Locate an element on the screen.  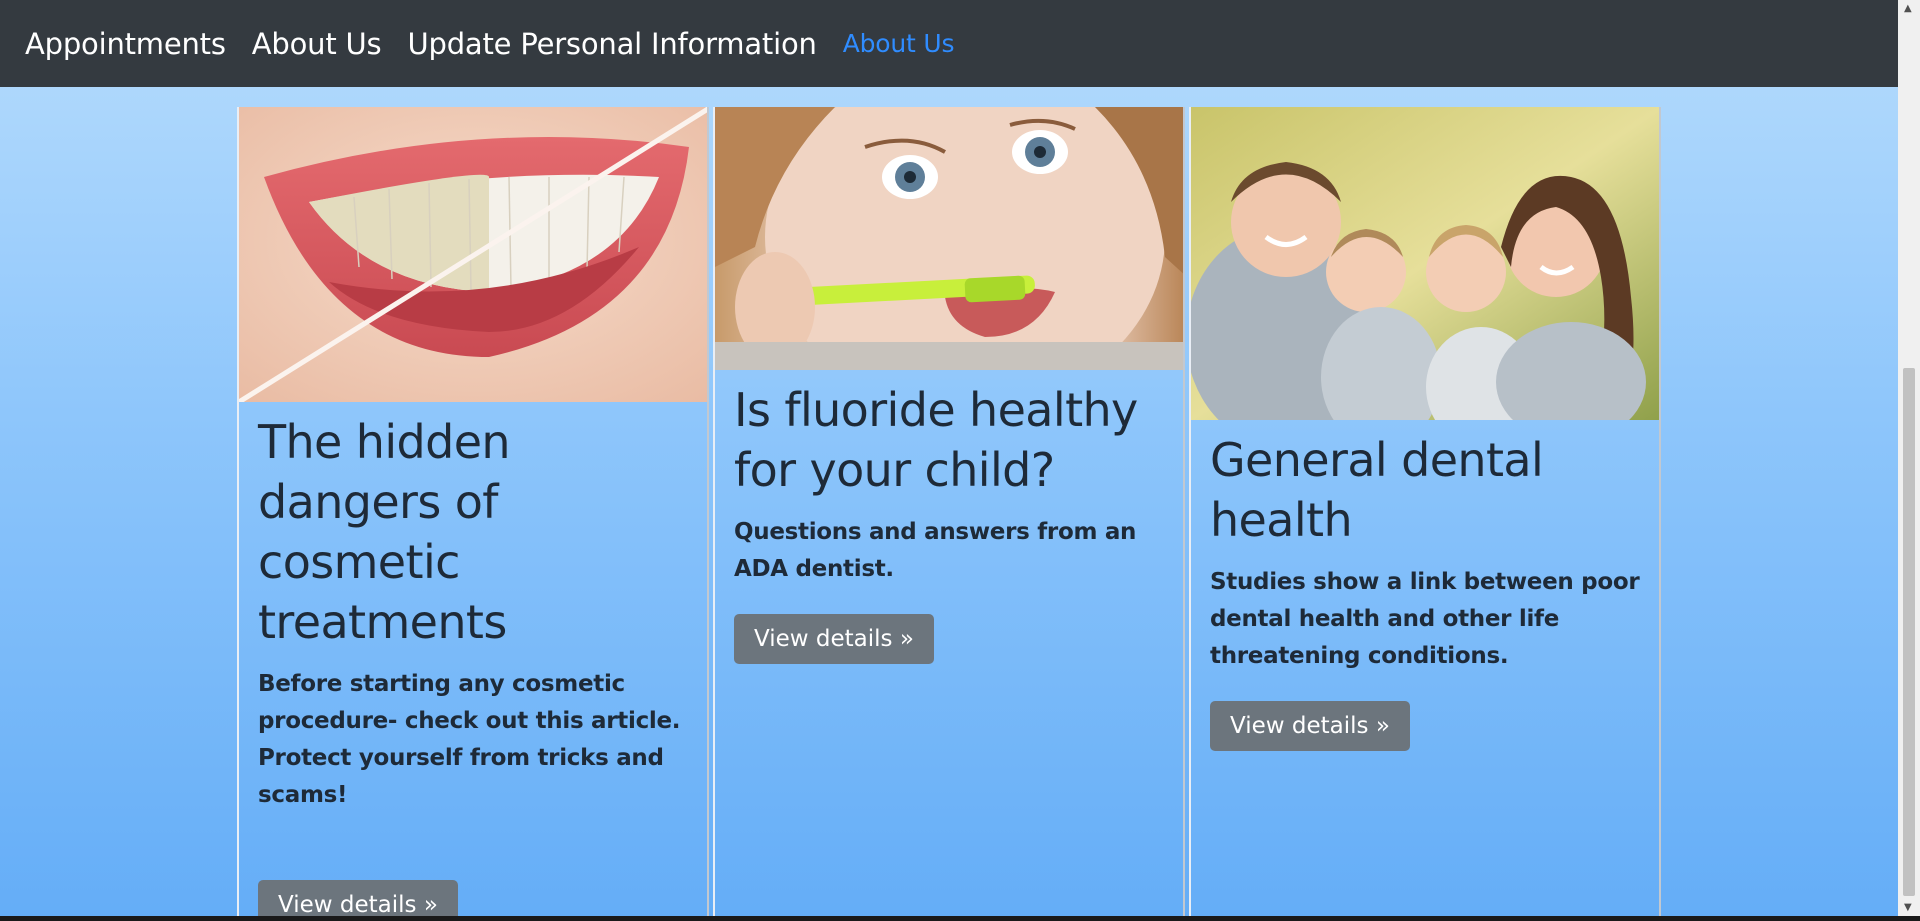
nav-link-appointments: Appointments is located at coordinates (125, 44).